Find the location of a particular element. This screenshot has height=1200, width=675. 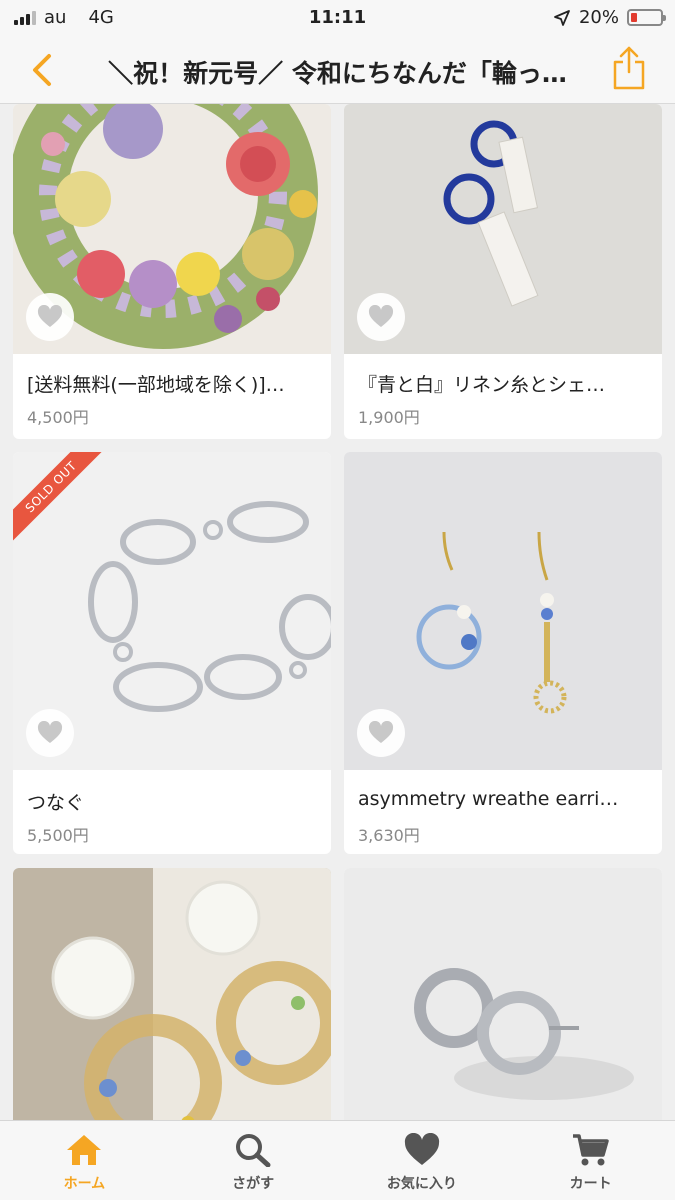

product-image-flower-resin-earrings is located at coordinates (172, 994).